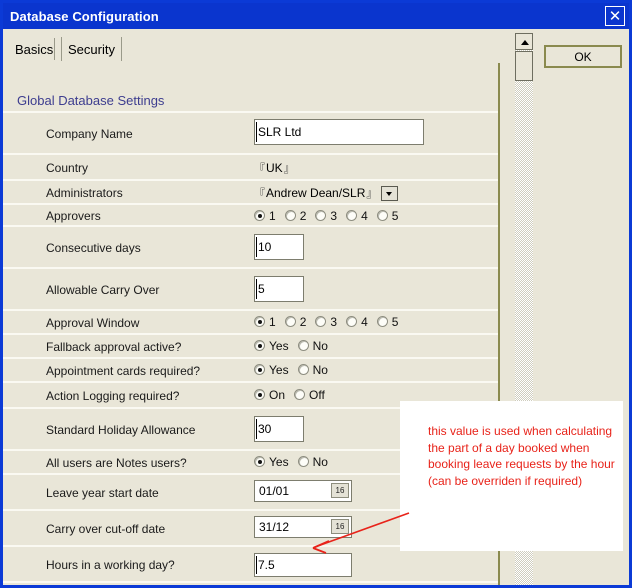 This screenshot has width=632, height=588. What do you see at coordinates (250, 345) in the screenshot?
I see `settings-row: Fallback approval active? Yes No` at bounding box center [250, 345].